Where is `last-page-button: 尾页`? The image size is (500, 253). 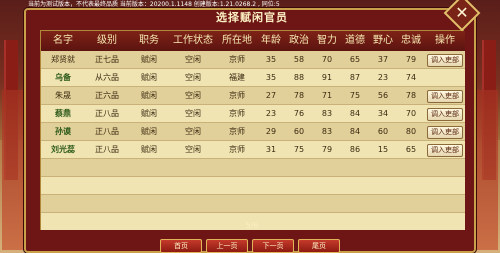 last-page-button: 尾页 is located at coordinates (319, 246).